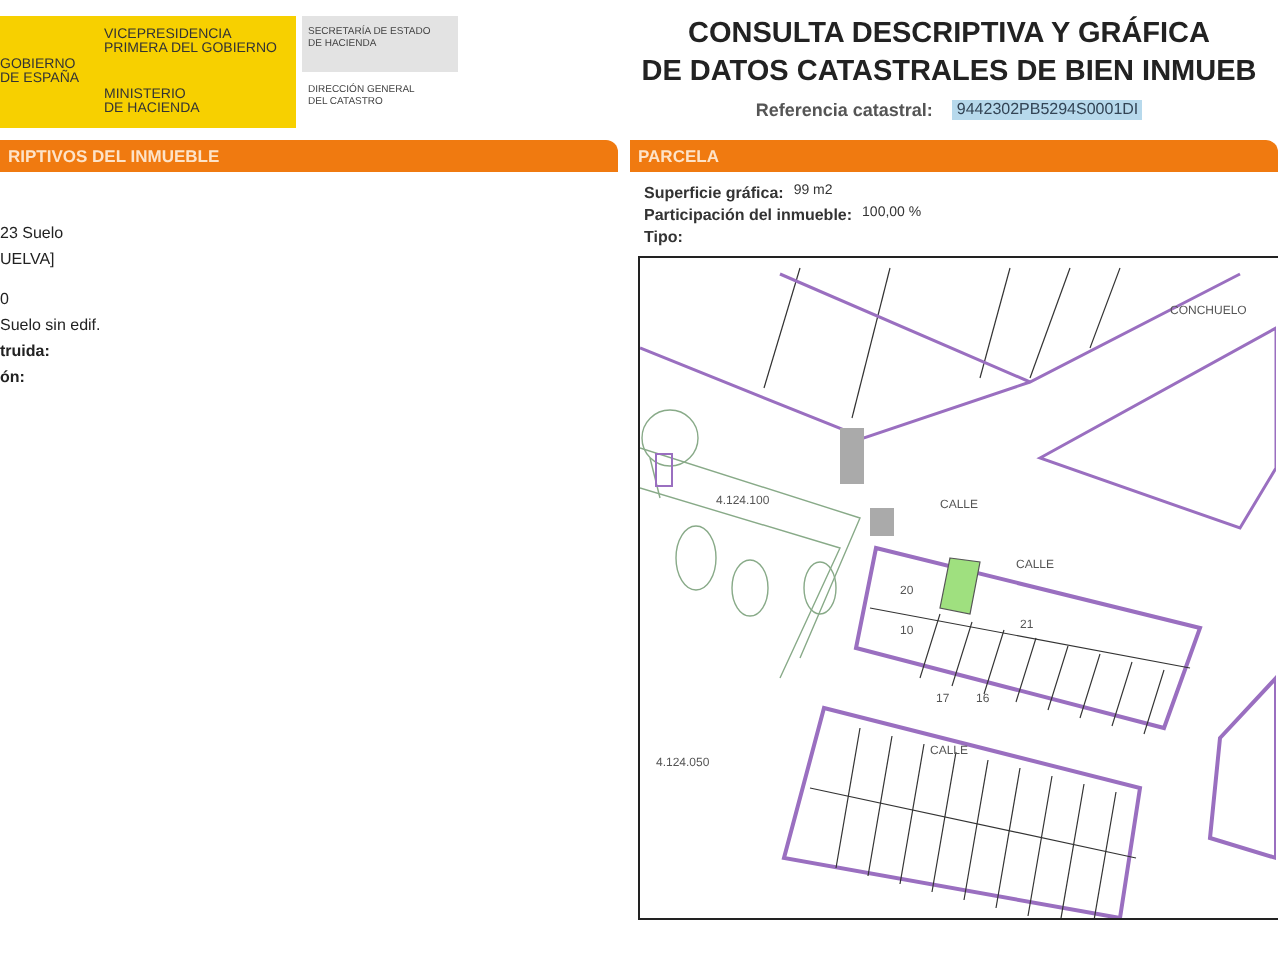 This screenshot has height=960, width=1278. I want to click on property-detail-text: UELVA], so click(28, 261).